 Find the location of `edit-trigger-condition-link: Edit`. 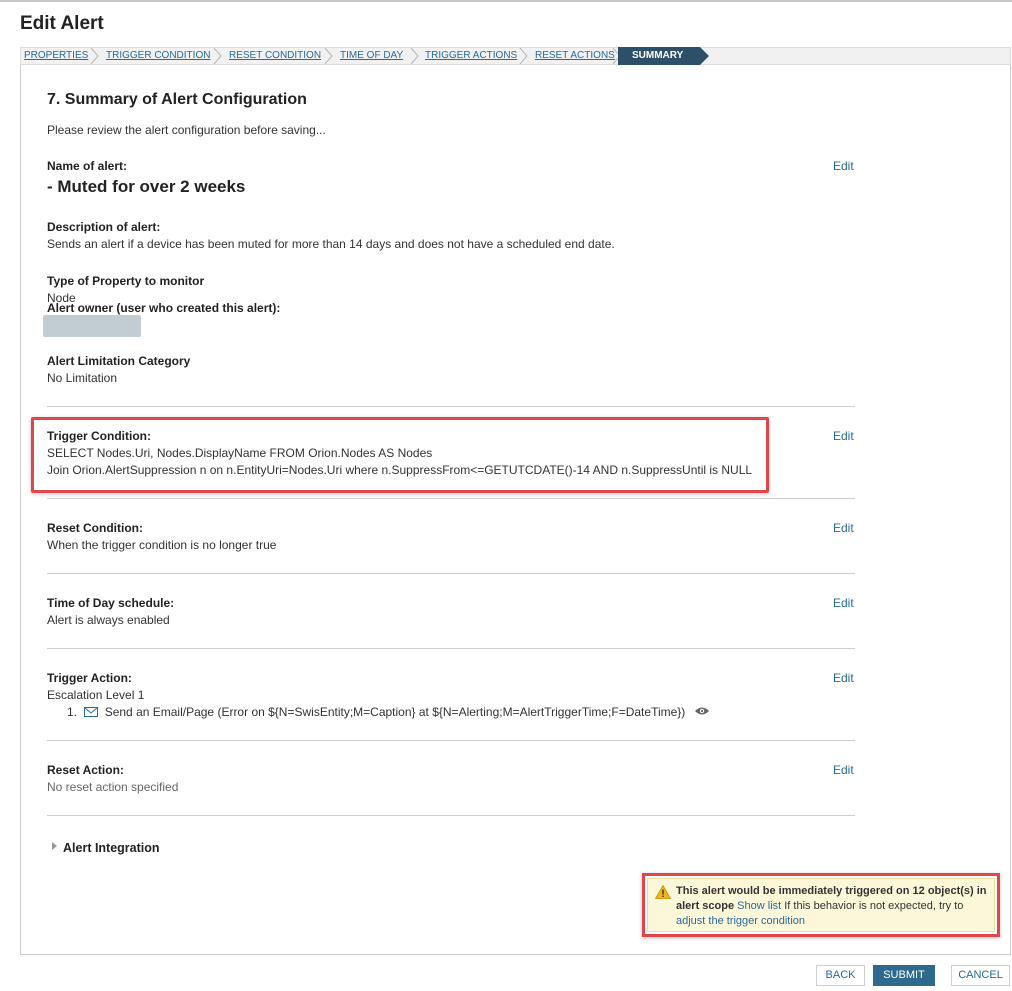

edit-trigger-condition-link: Edit is located at coordinates (843, 436).